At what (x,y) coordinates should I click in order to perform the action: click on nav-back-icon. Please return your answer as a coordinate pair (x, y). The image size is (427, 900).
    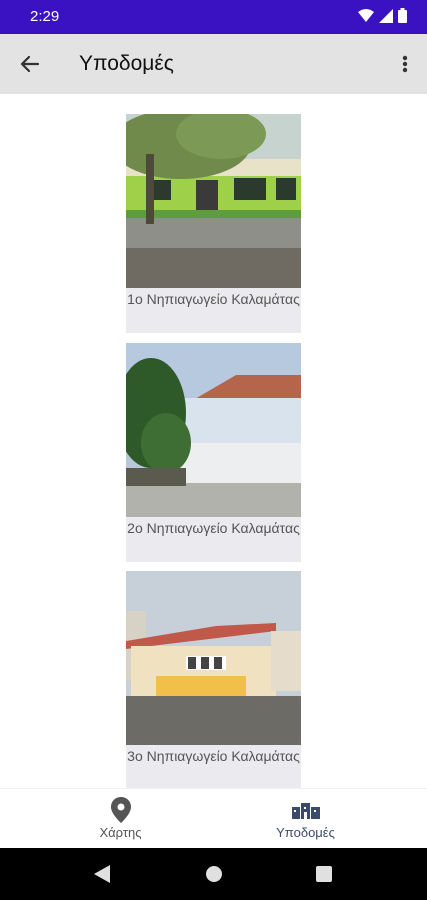
    Looking at the image, I should click on (102, 874).